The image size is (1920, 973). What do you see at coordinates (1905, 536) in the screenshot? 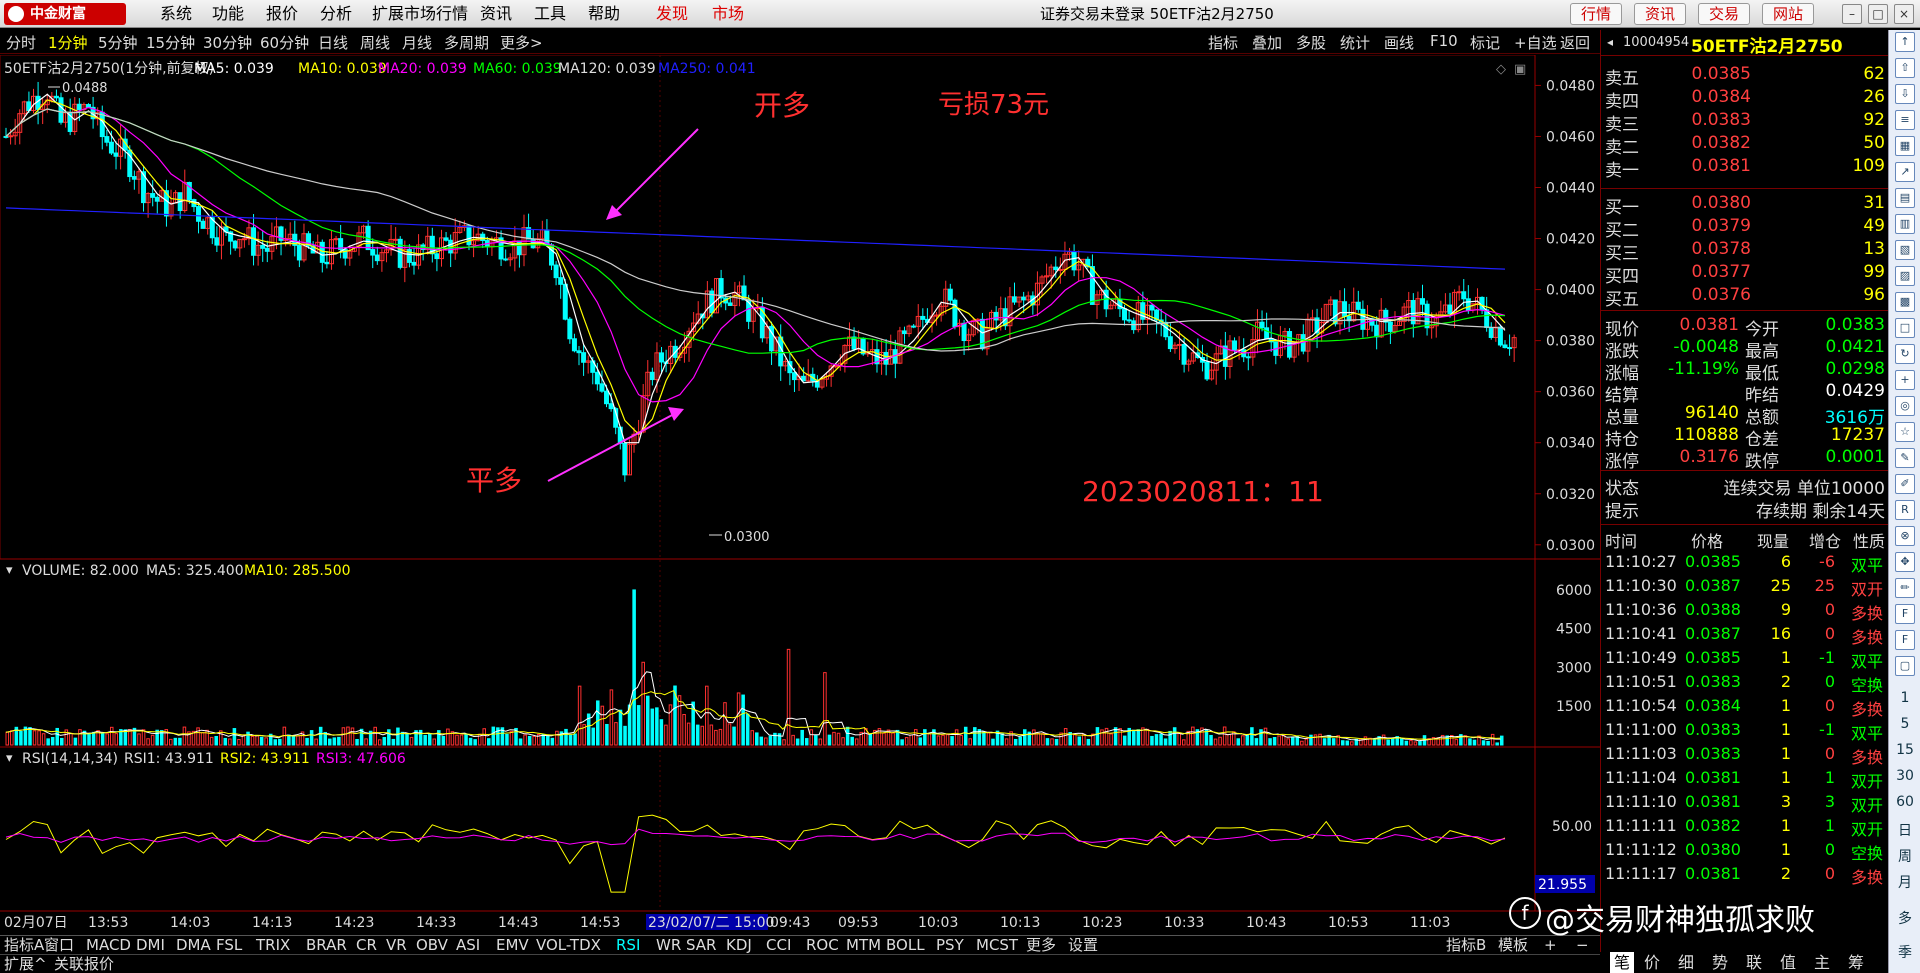
I see `lock-icon: ⊗` at bounding box center [1905, 536].